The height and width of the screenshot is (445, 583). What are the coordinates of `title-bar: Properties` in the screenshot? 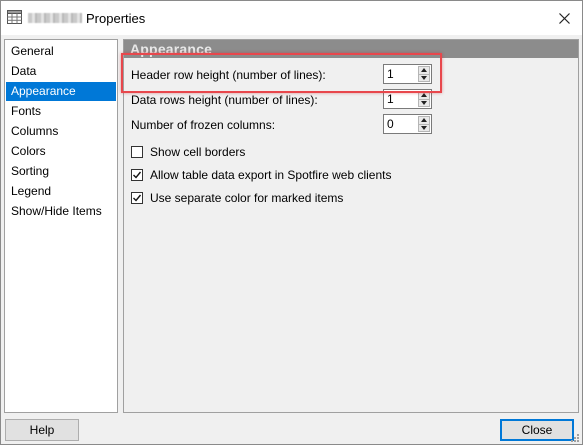 It's located at (291, 18).